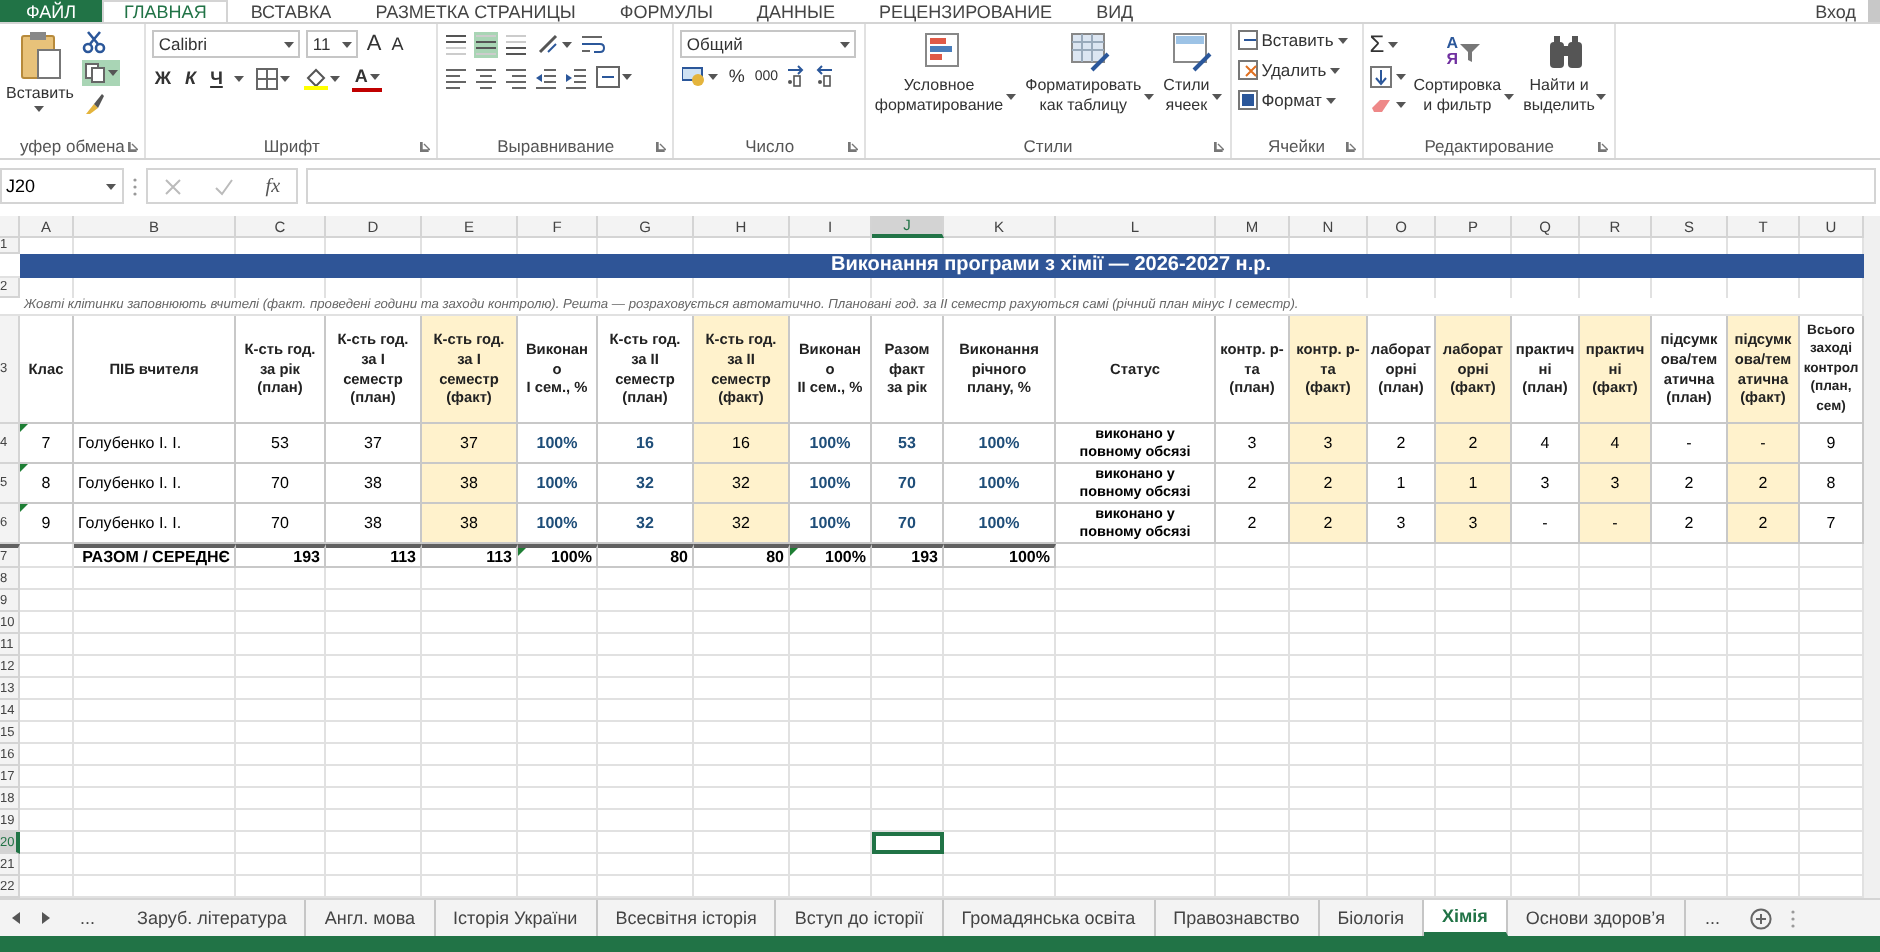 The width and height of the screenshot is (1880, 952). What do you see at coordinates (908, 556) in the screenshot?
I see `table-cell: 193` at bounding box center [908, 556].